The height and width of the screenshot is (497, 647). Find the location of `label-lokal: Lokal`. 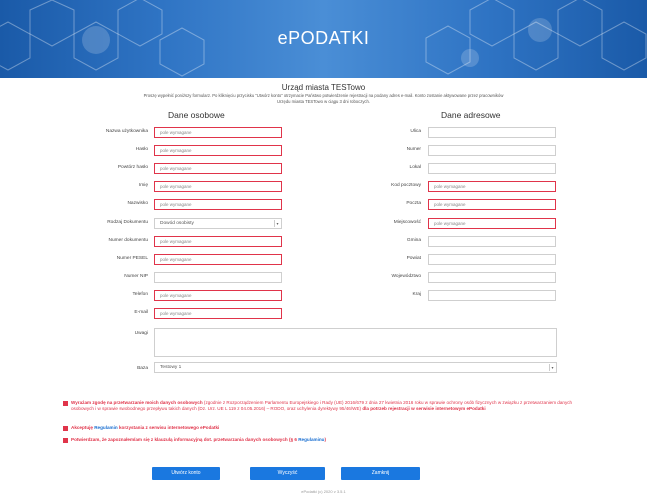

label-lokal: Lokal is located at coordinates (415, 168).